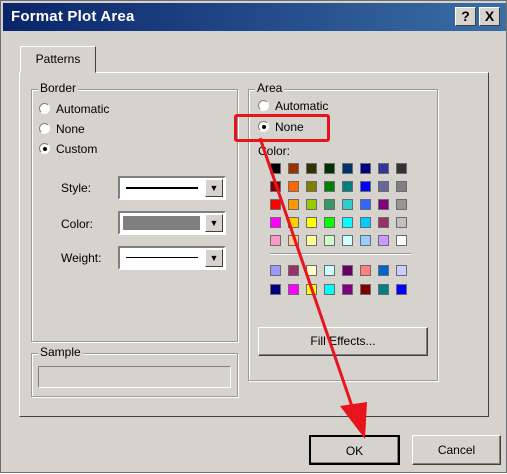 The width and height of the screenshot is (507, 474). I want to click on arrow-shaft, so click(307, 276).